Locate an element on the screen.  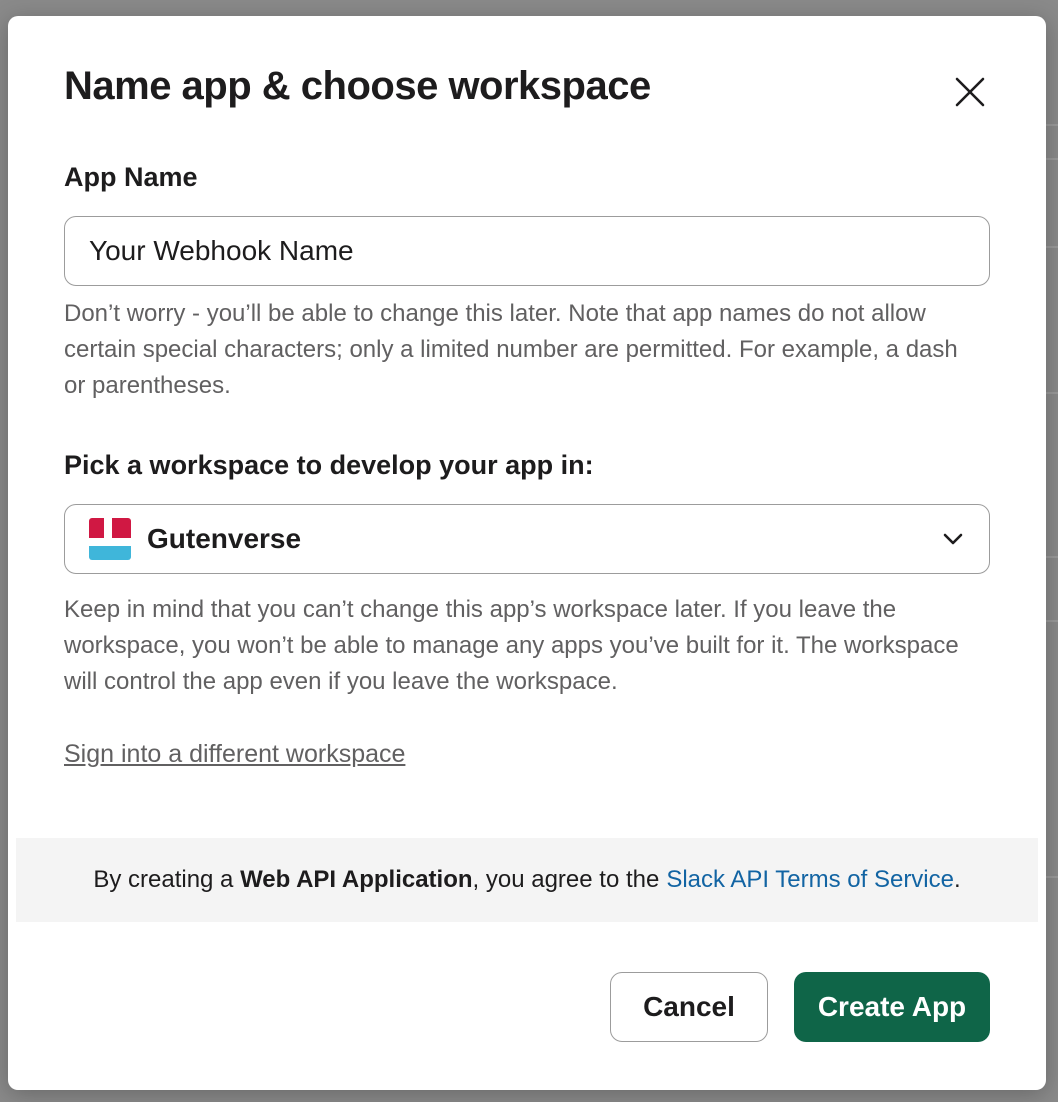
workspace-logo-top-right is located at coordinates (121, 528).